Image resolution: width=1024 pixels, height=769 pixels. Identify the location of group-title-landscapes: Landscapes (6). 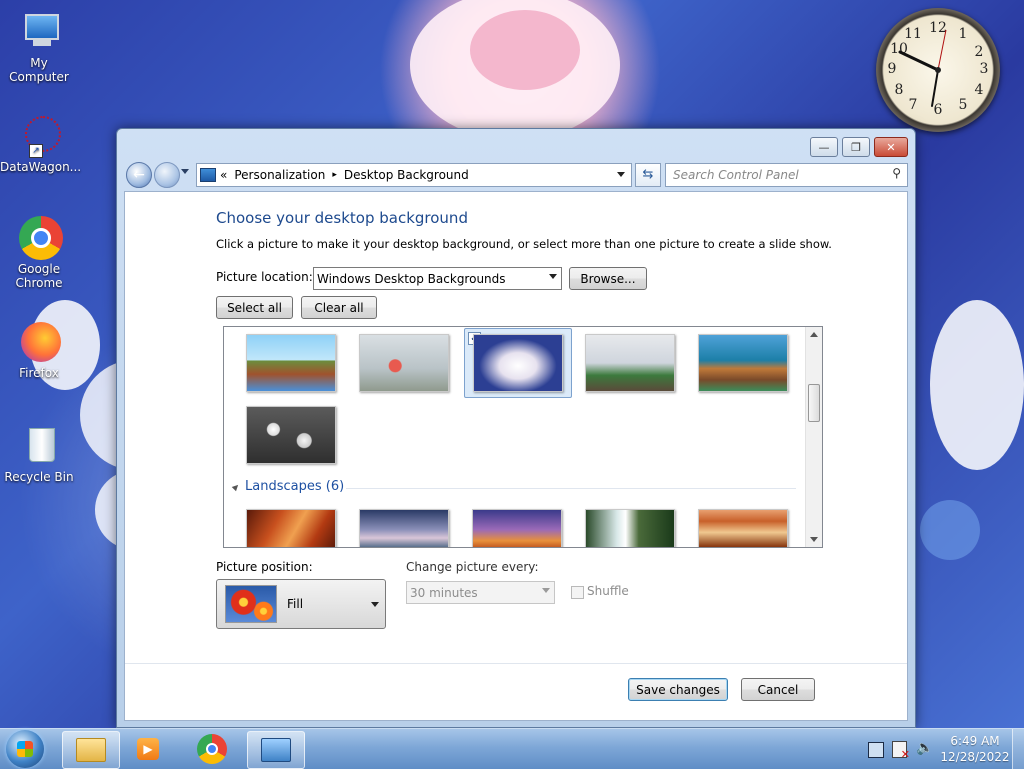
(294, 486).